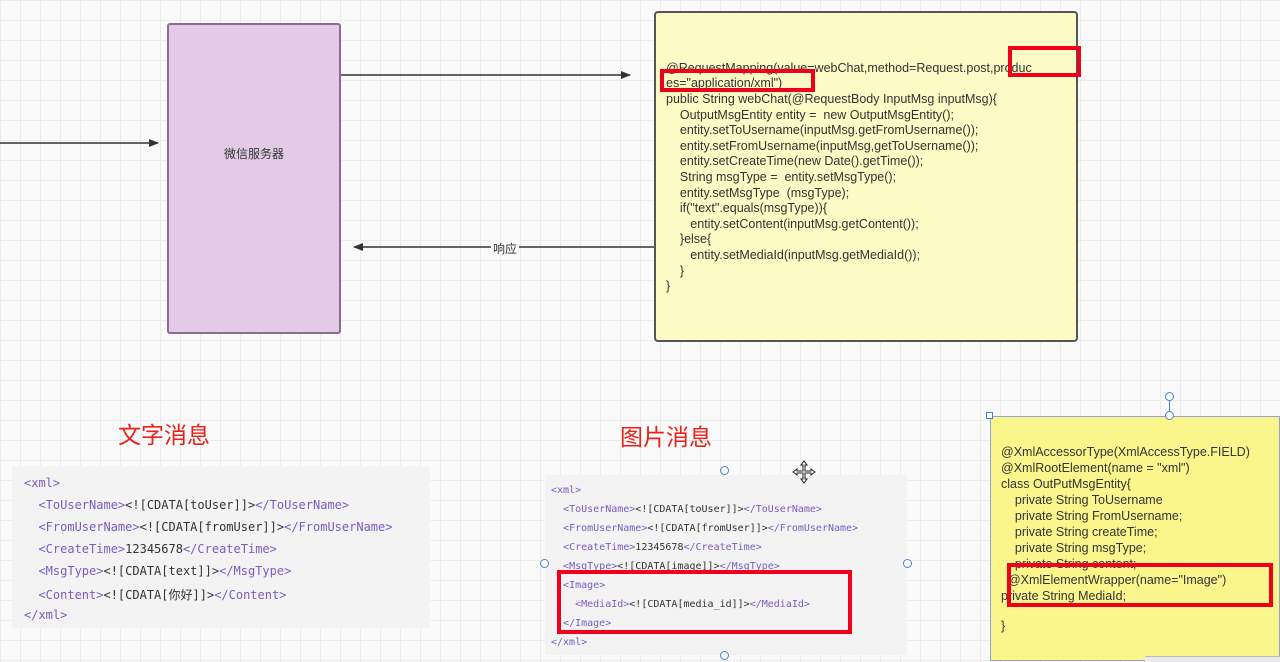 Image resolution: width=1280 pixels, height=662 pixels. I want to click on text-message-heading: 文字消息, so click(164, 435).